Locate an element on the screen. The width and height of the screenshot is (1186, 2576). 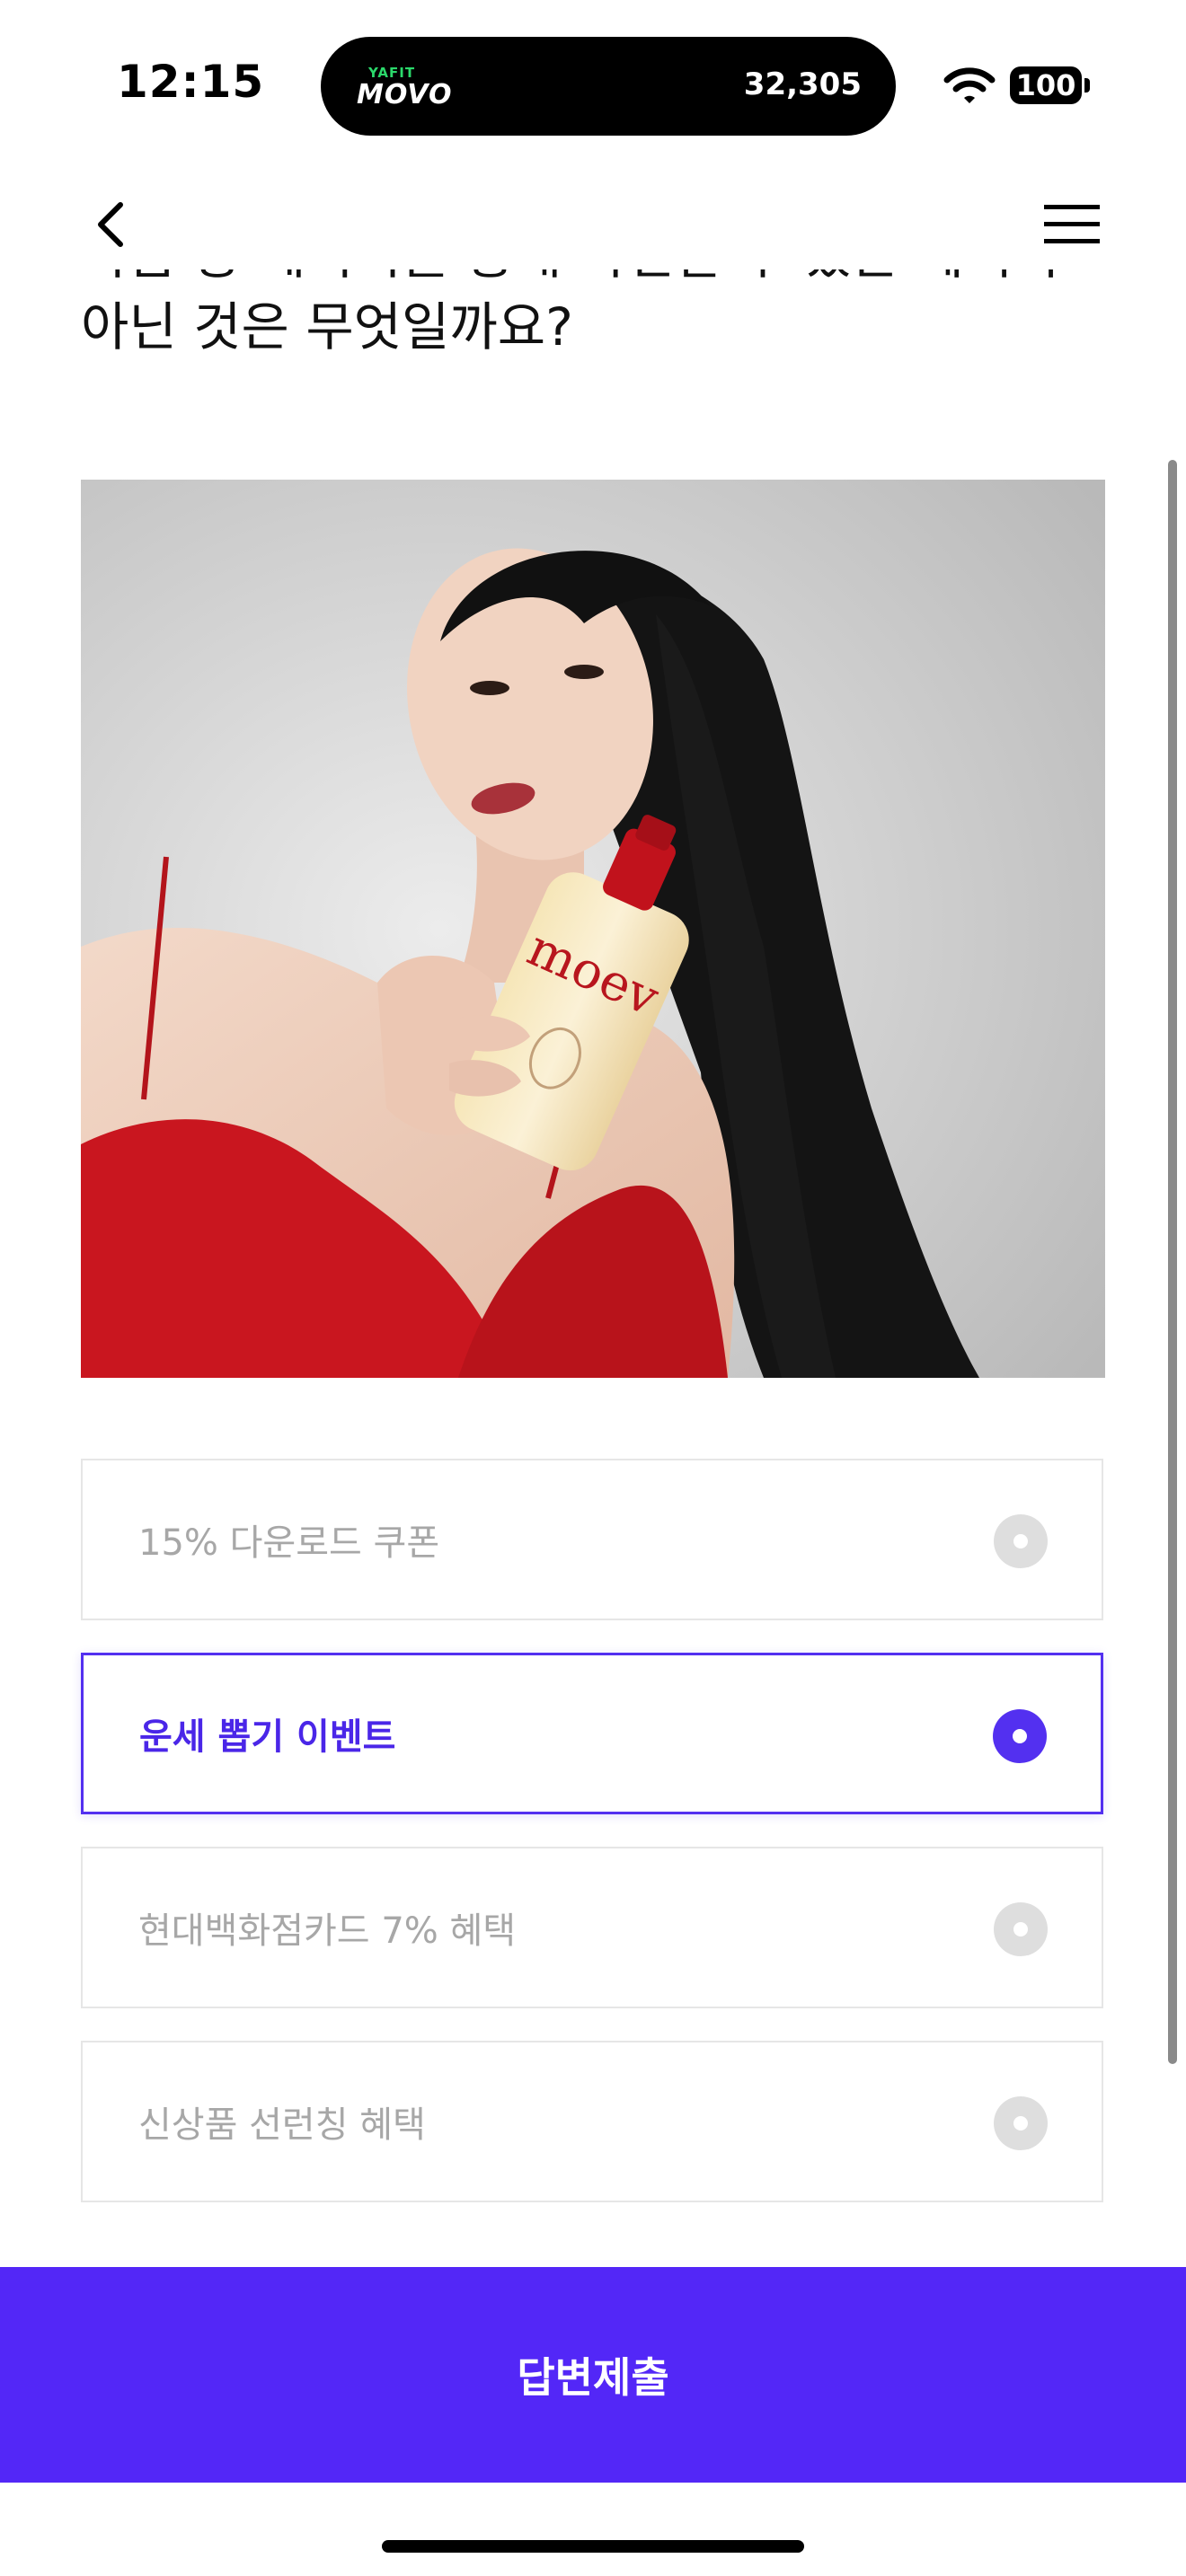
island-brand-logo: MOVO is located at coordinates (405, 94).